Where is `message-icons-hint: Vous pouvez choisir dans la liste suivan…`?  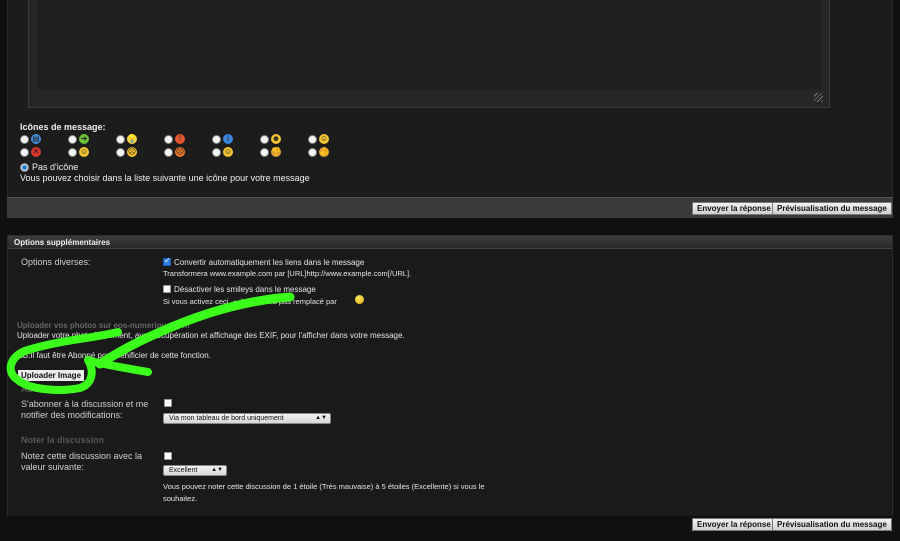 message-icons-hint: Vous pouvez choisir dans la liste suivan… is located at coordinates (165, 178).